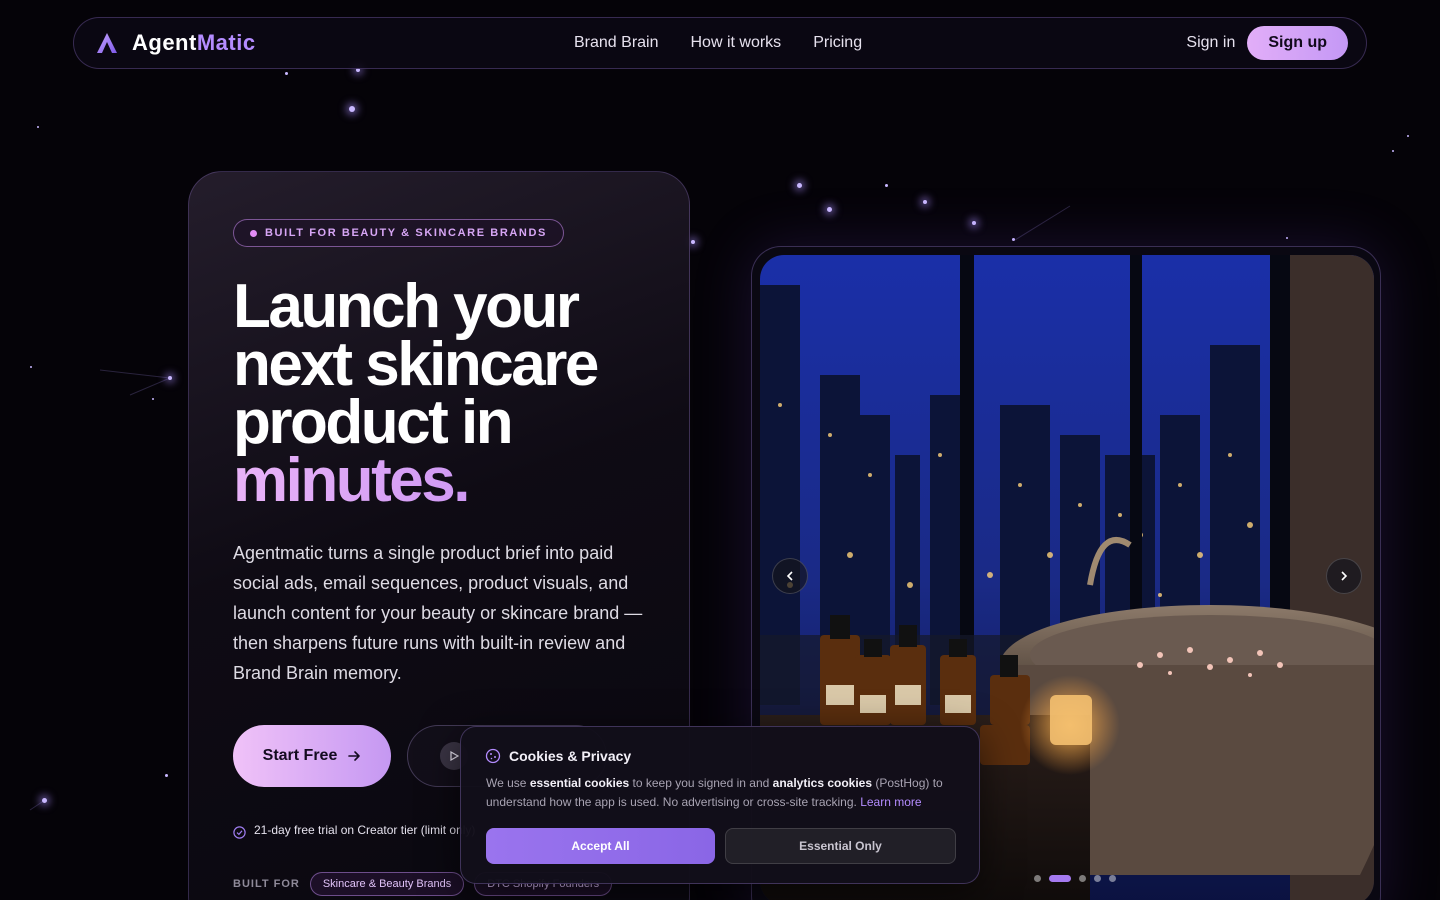 The width and height of the screenshot is (1440, 900). Describe the element at coordinates (736, 43) in the screenshot. I see `nav-link-how-it-works: How it works` at that location.